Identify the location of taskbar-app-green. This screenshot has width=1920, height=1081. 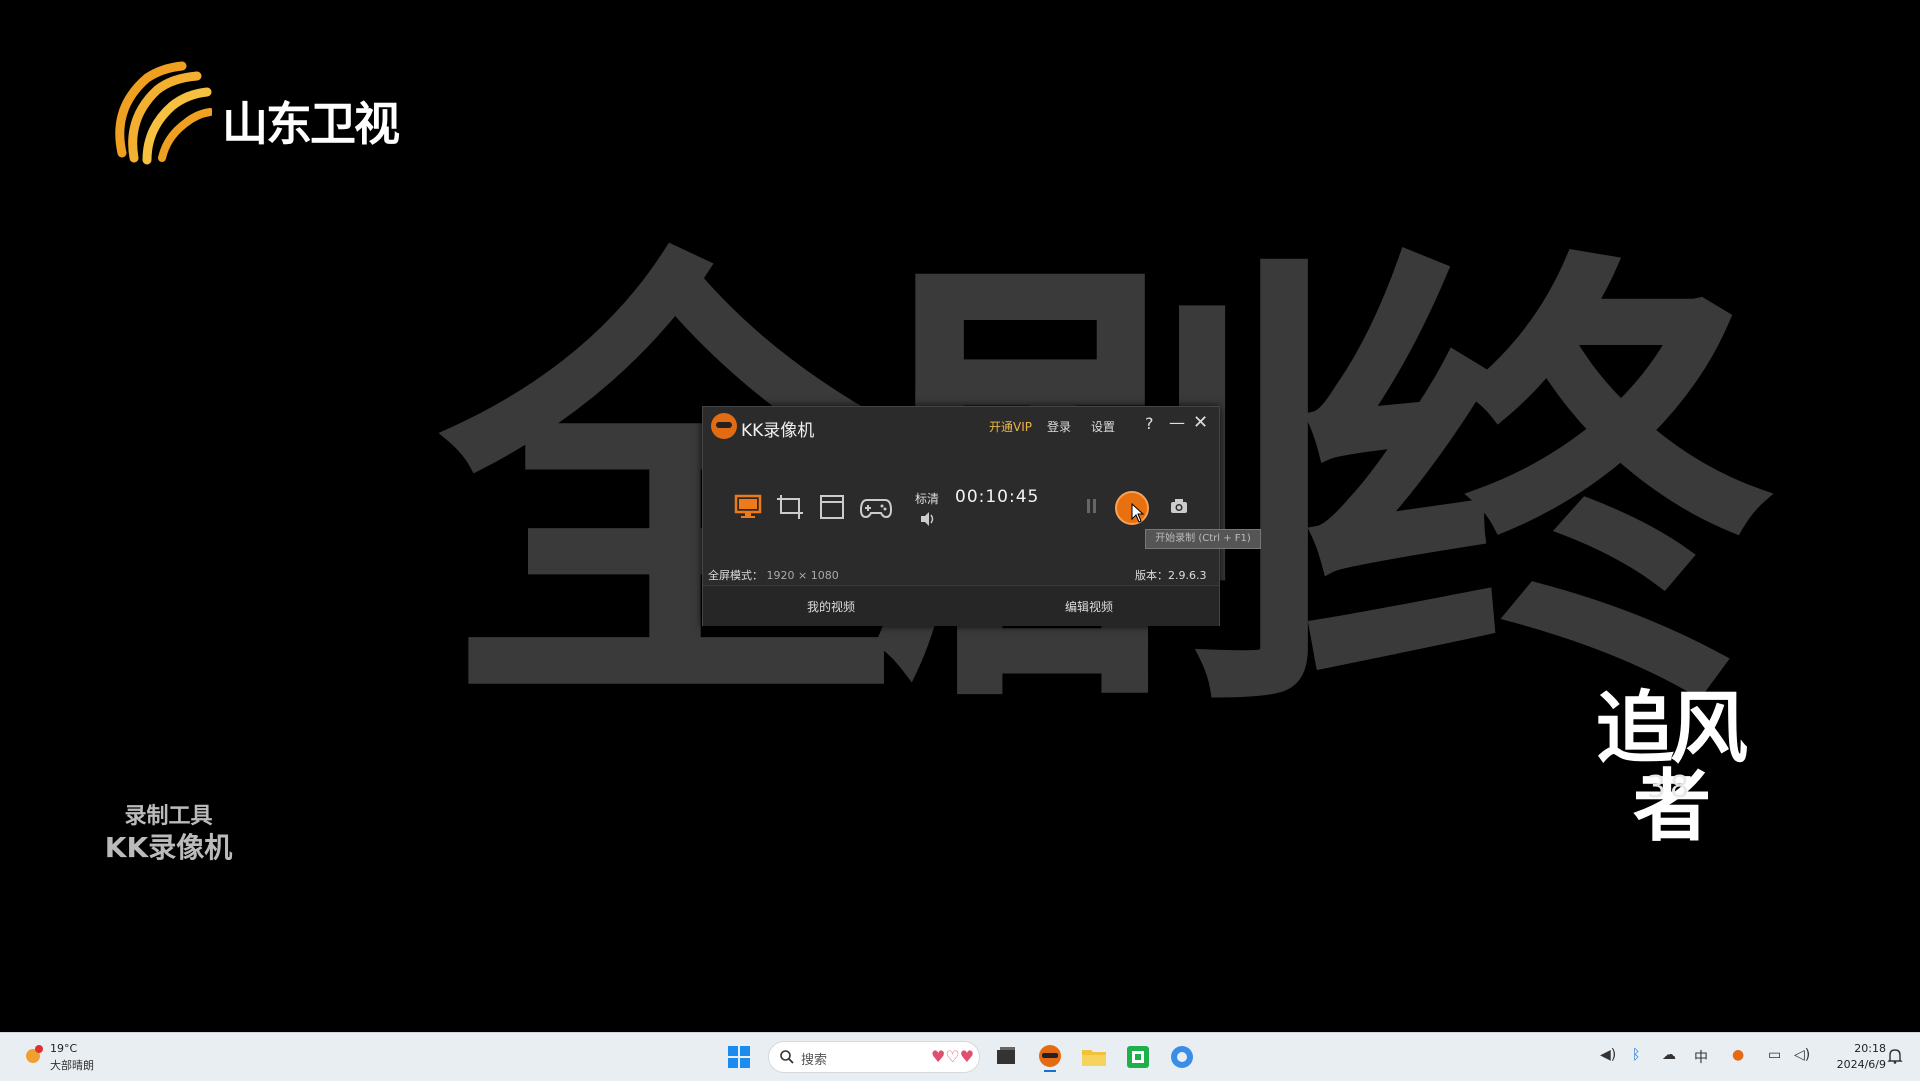
(1138, 1057).